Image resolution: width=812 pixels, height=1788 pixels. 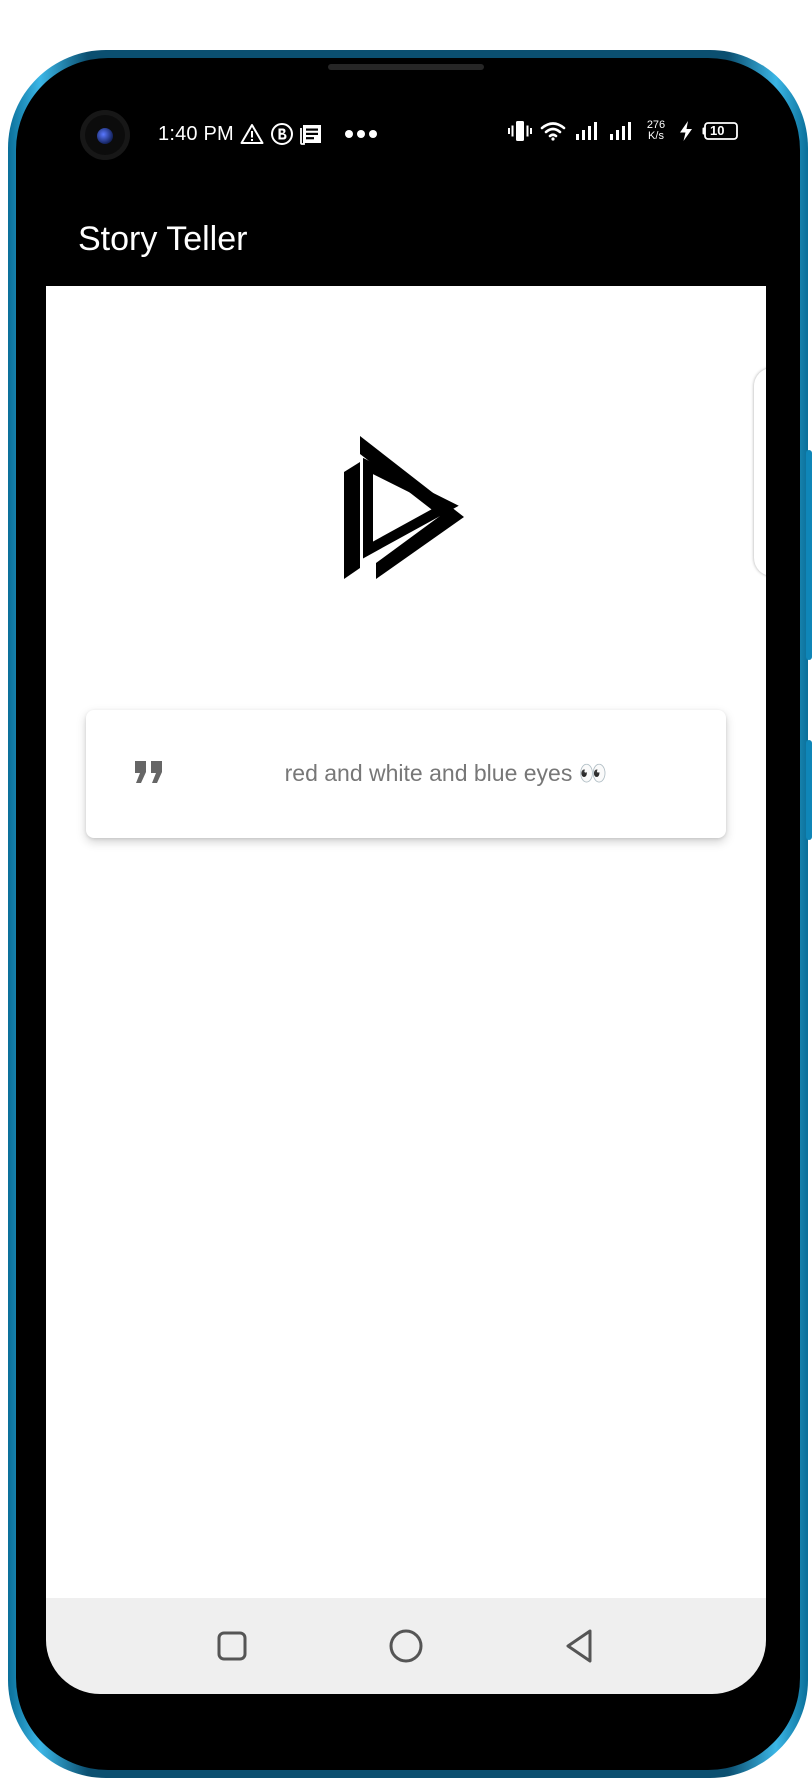 What do you see at coordinates (282, 134) in the screenshot?
I see `whatsapp-business-icon` at bounding box center [282, 134].